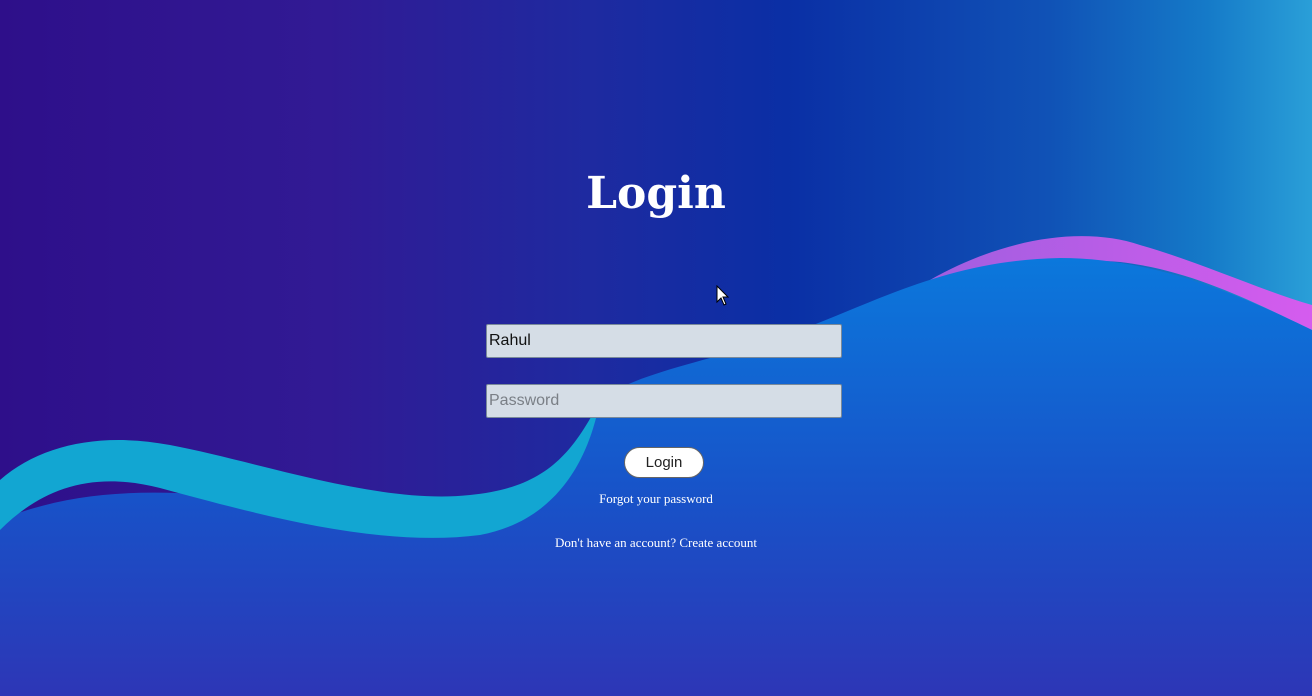 This screenshot has width=1312, height=696. Describe the element at coordinates (664, 341) in the screenshot. I see `username-input` at that location.